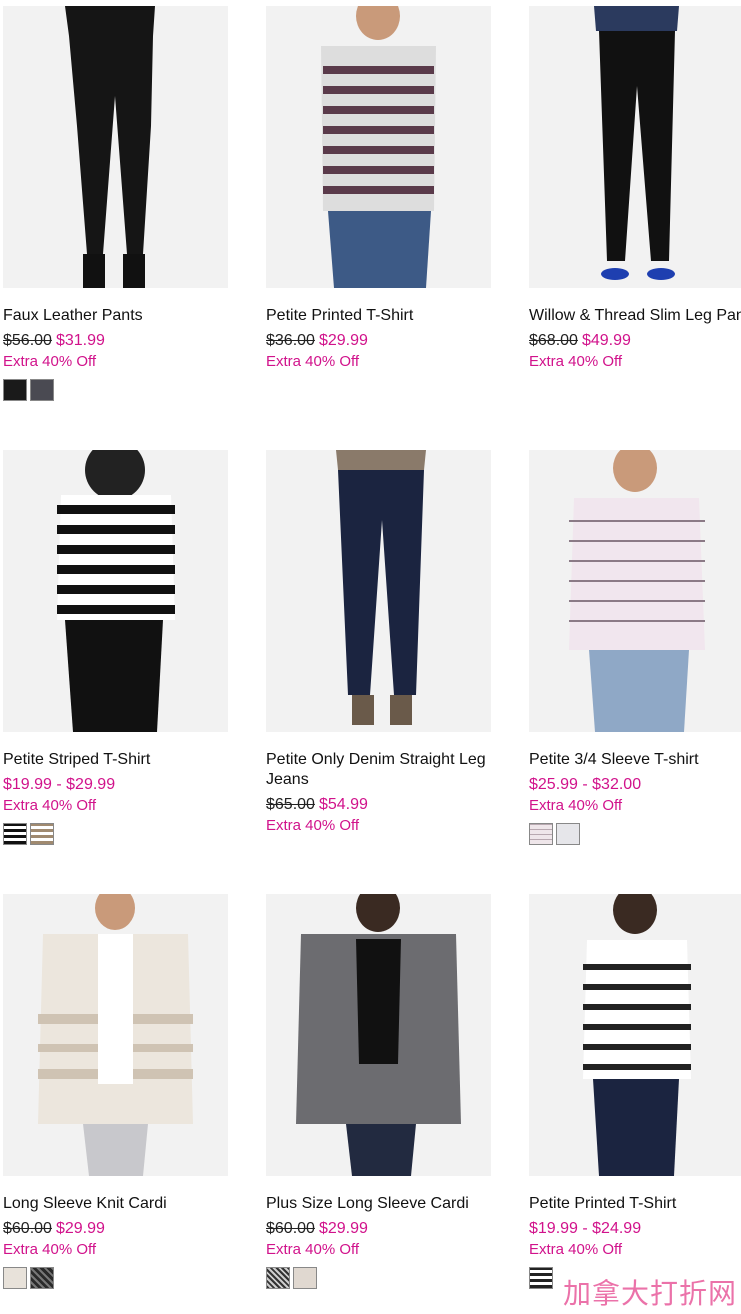 Image resolution: width=741 pixels, height=1314 pixels. I want to click on sale-price: $25.99 - $32.00, so click(585, 784).